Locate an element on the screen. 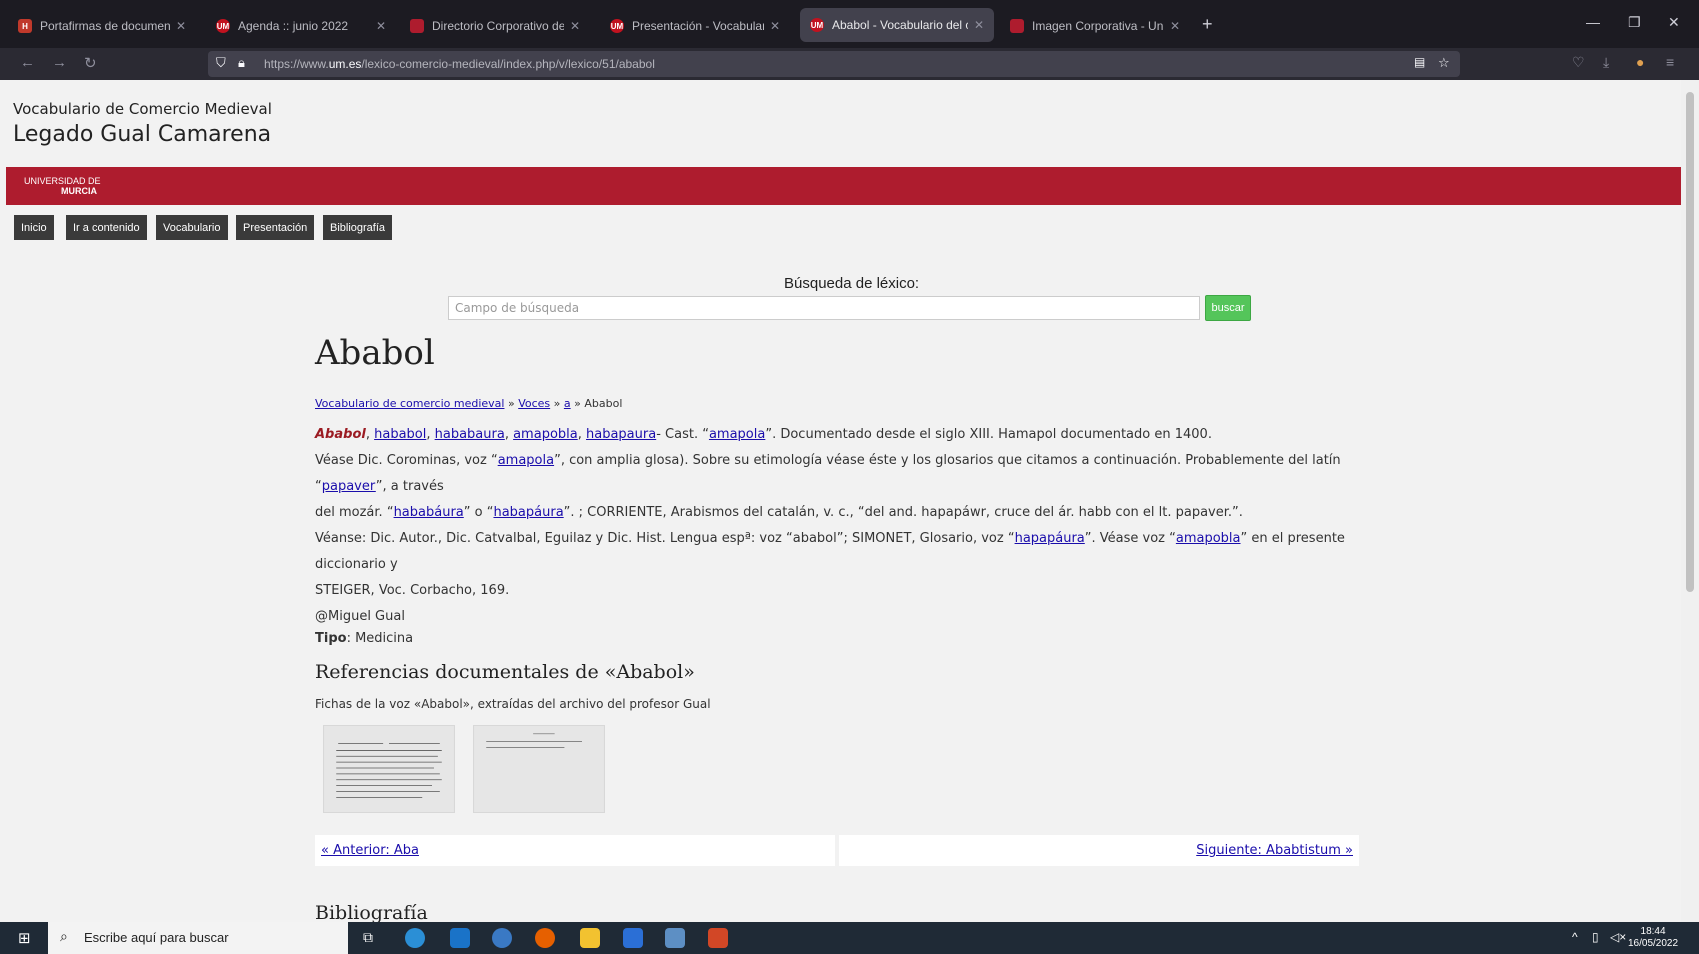 The width and height of the screenshot is (1699, 954). site-subtitle: Vocabulario de Comercio Medieval is located at coordinates (142, 109).